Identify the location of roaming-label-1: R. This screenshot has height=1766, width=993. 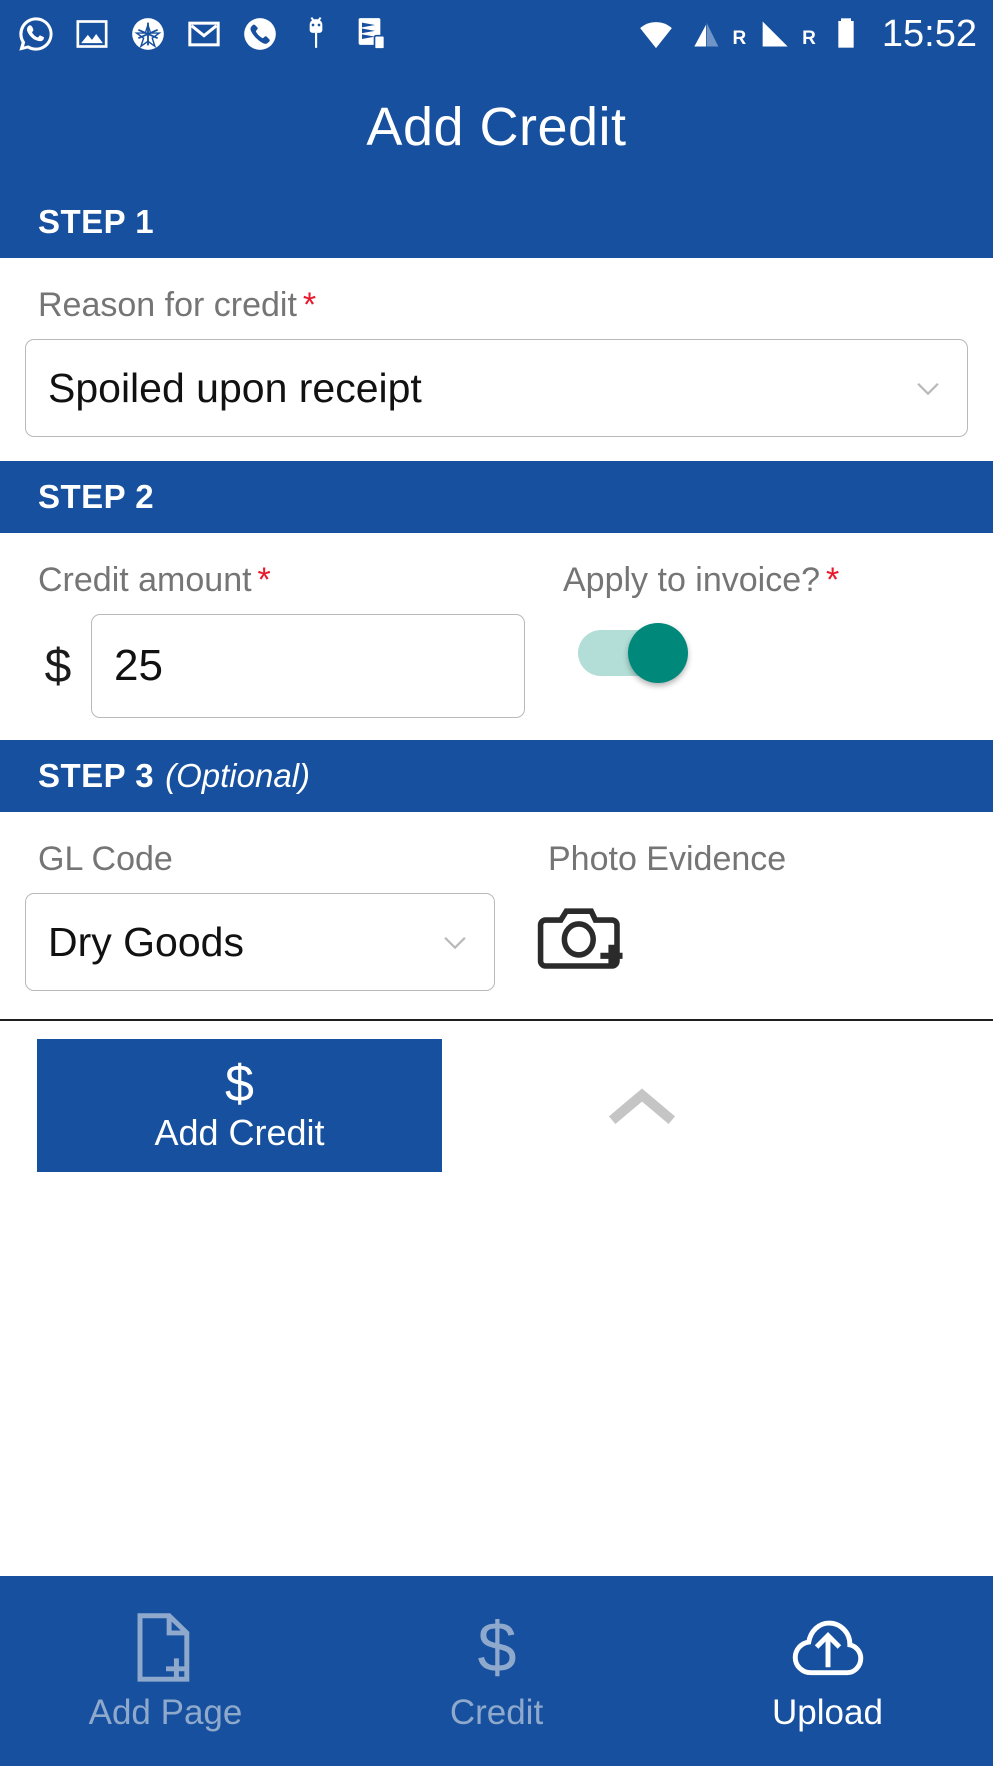
(739, 38).